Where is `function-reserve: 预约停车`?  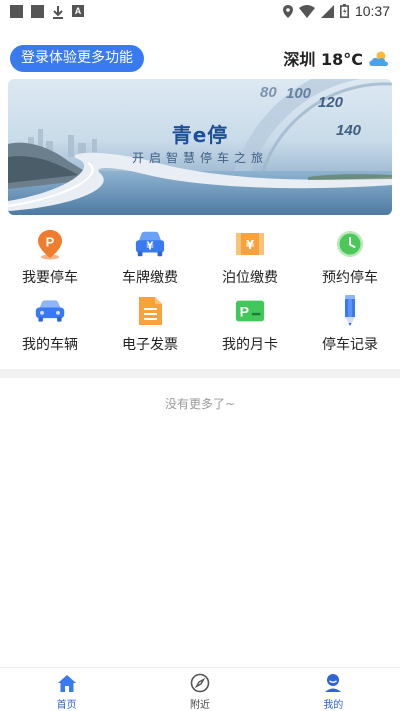 function-reserve: 预约停车 is located at coordinates (350, 261).